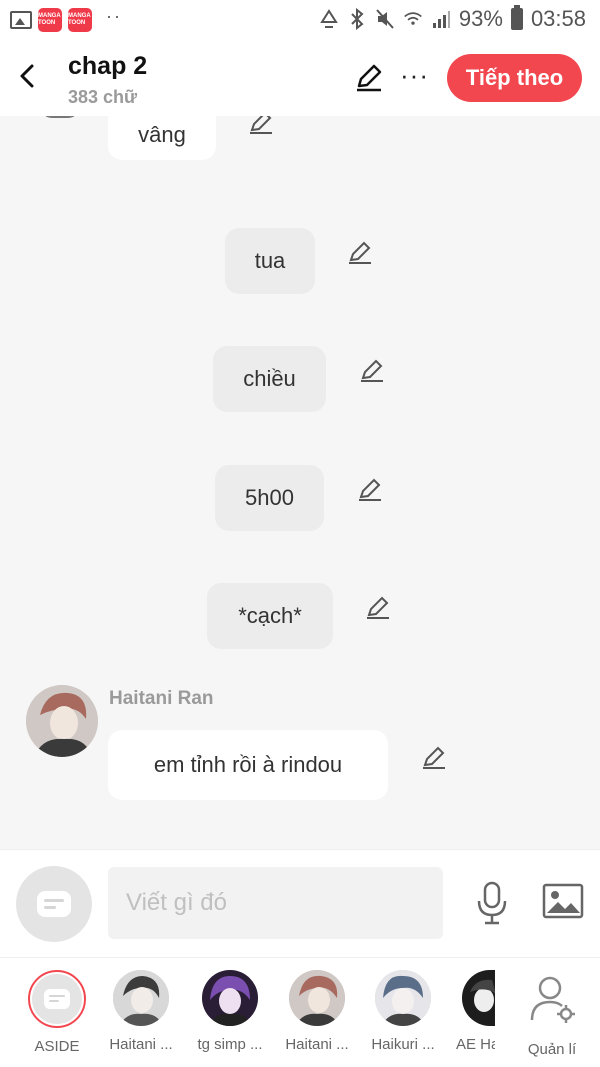 The height and width of the screenshot is (1067, 600). I want to click on message-bubble: vâng, so click(162, 138).